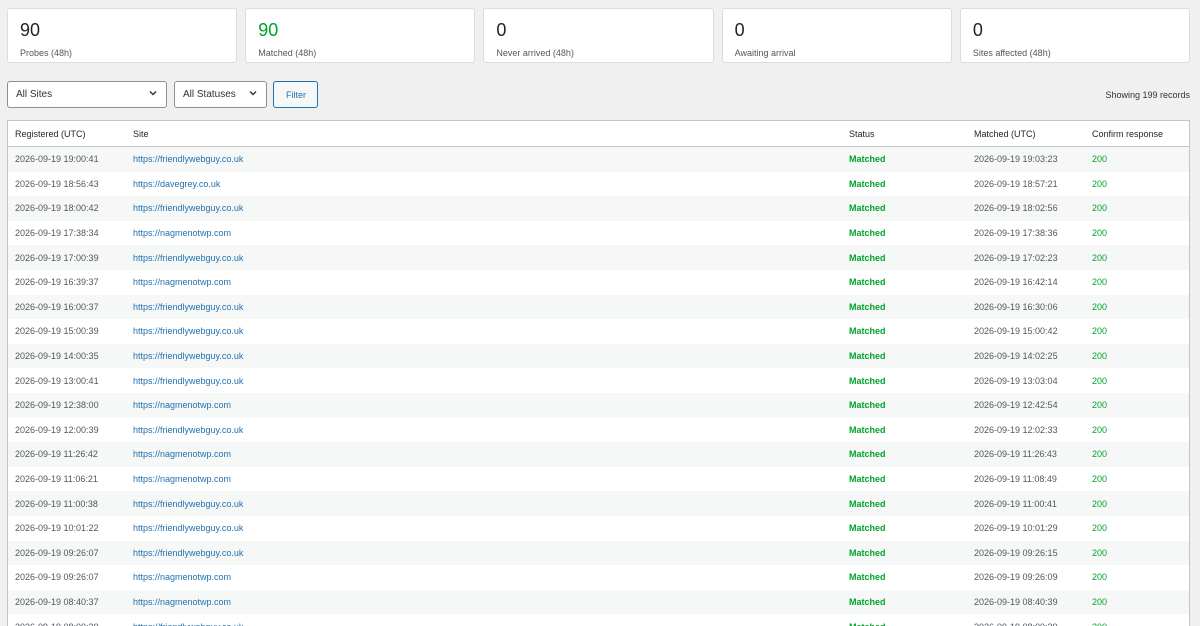  What do you see at coordinates (1033, 134) in the screenshot?
I see `column-header-matched: Matched (UTC)` at bounding box center [1033, 134].